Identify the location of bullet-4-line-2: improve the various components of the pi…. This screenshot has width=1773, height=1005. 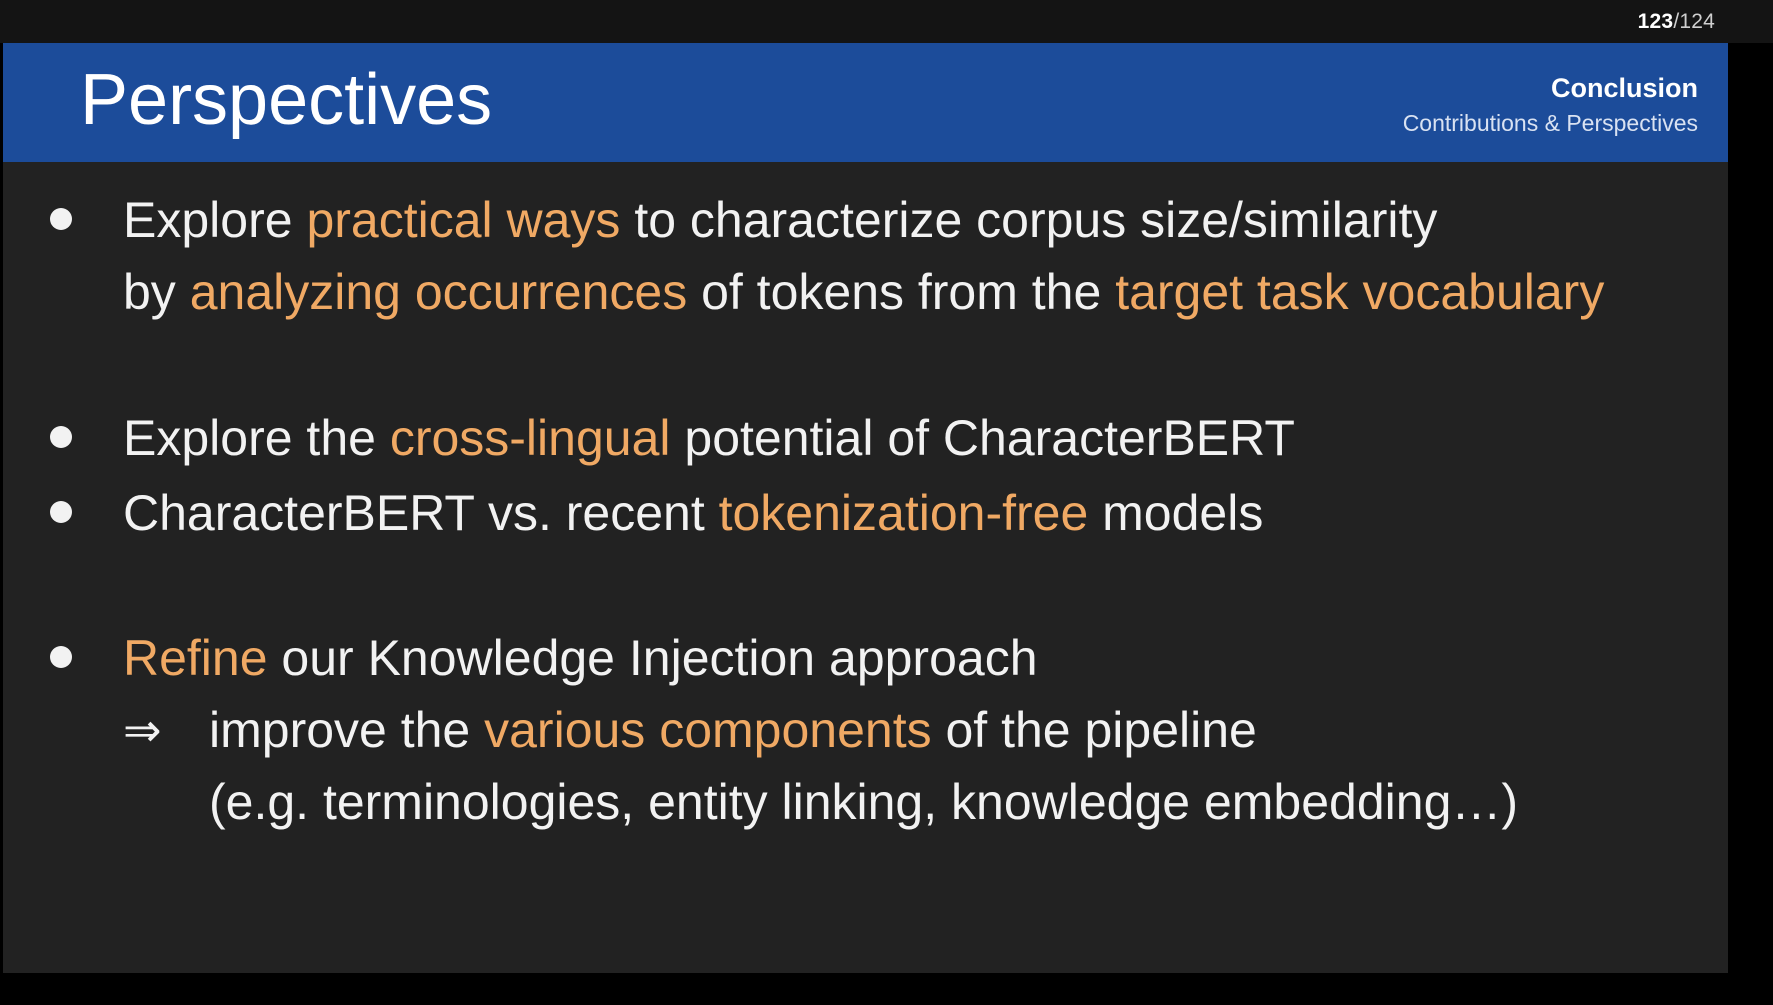
(733, 730).